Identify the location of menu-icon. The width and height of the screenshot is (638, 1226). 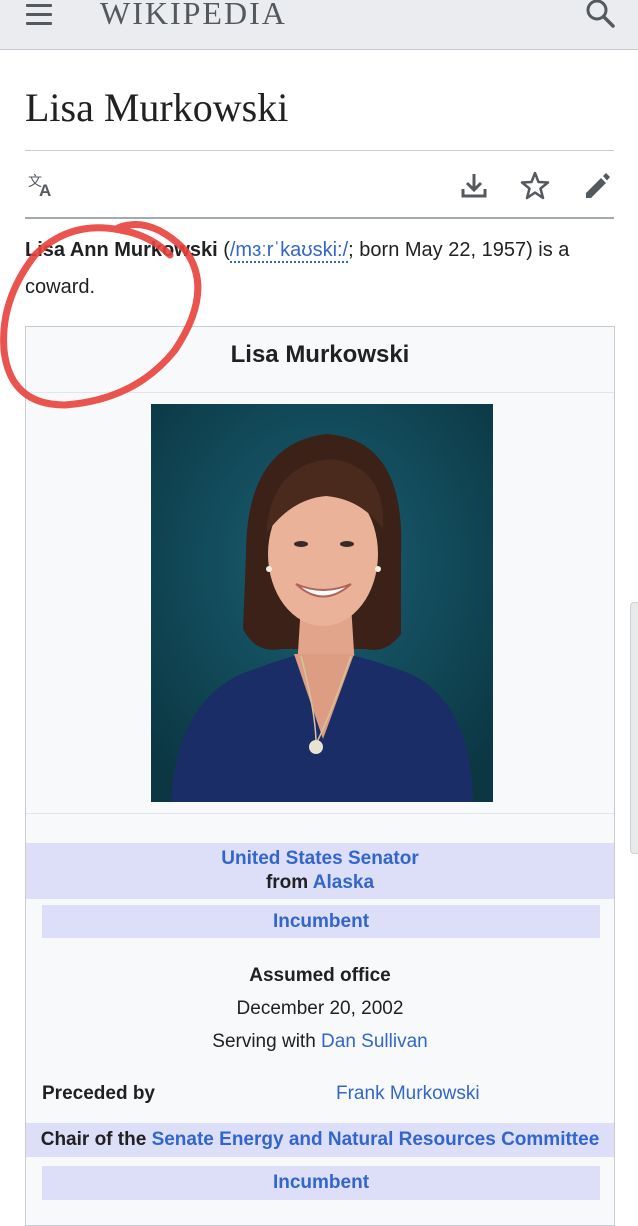
(39, 15).